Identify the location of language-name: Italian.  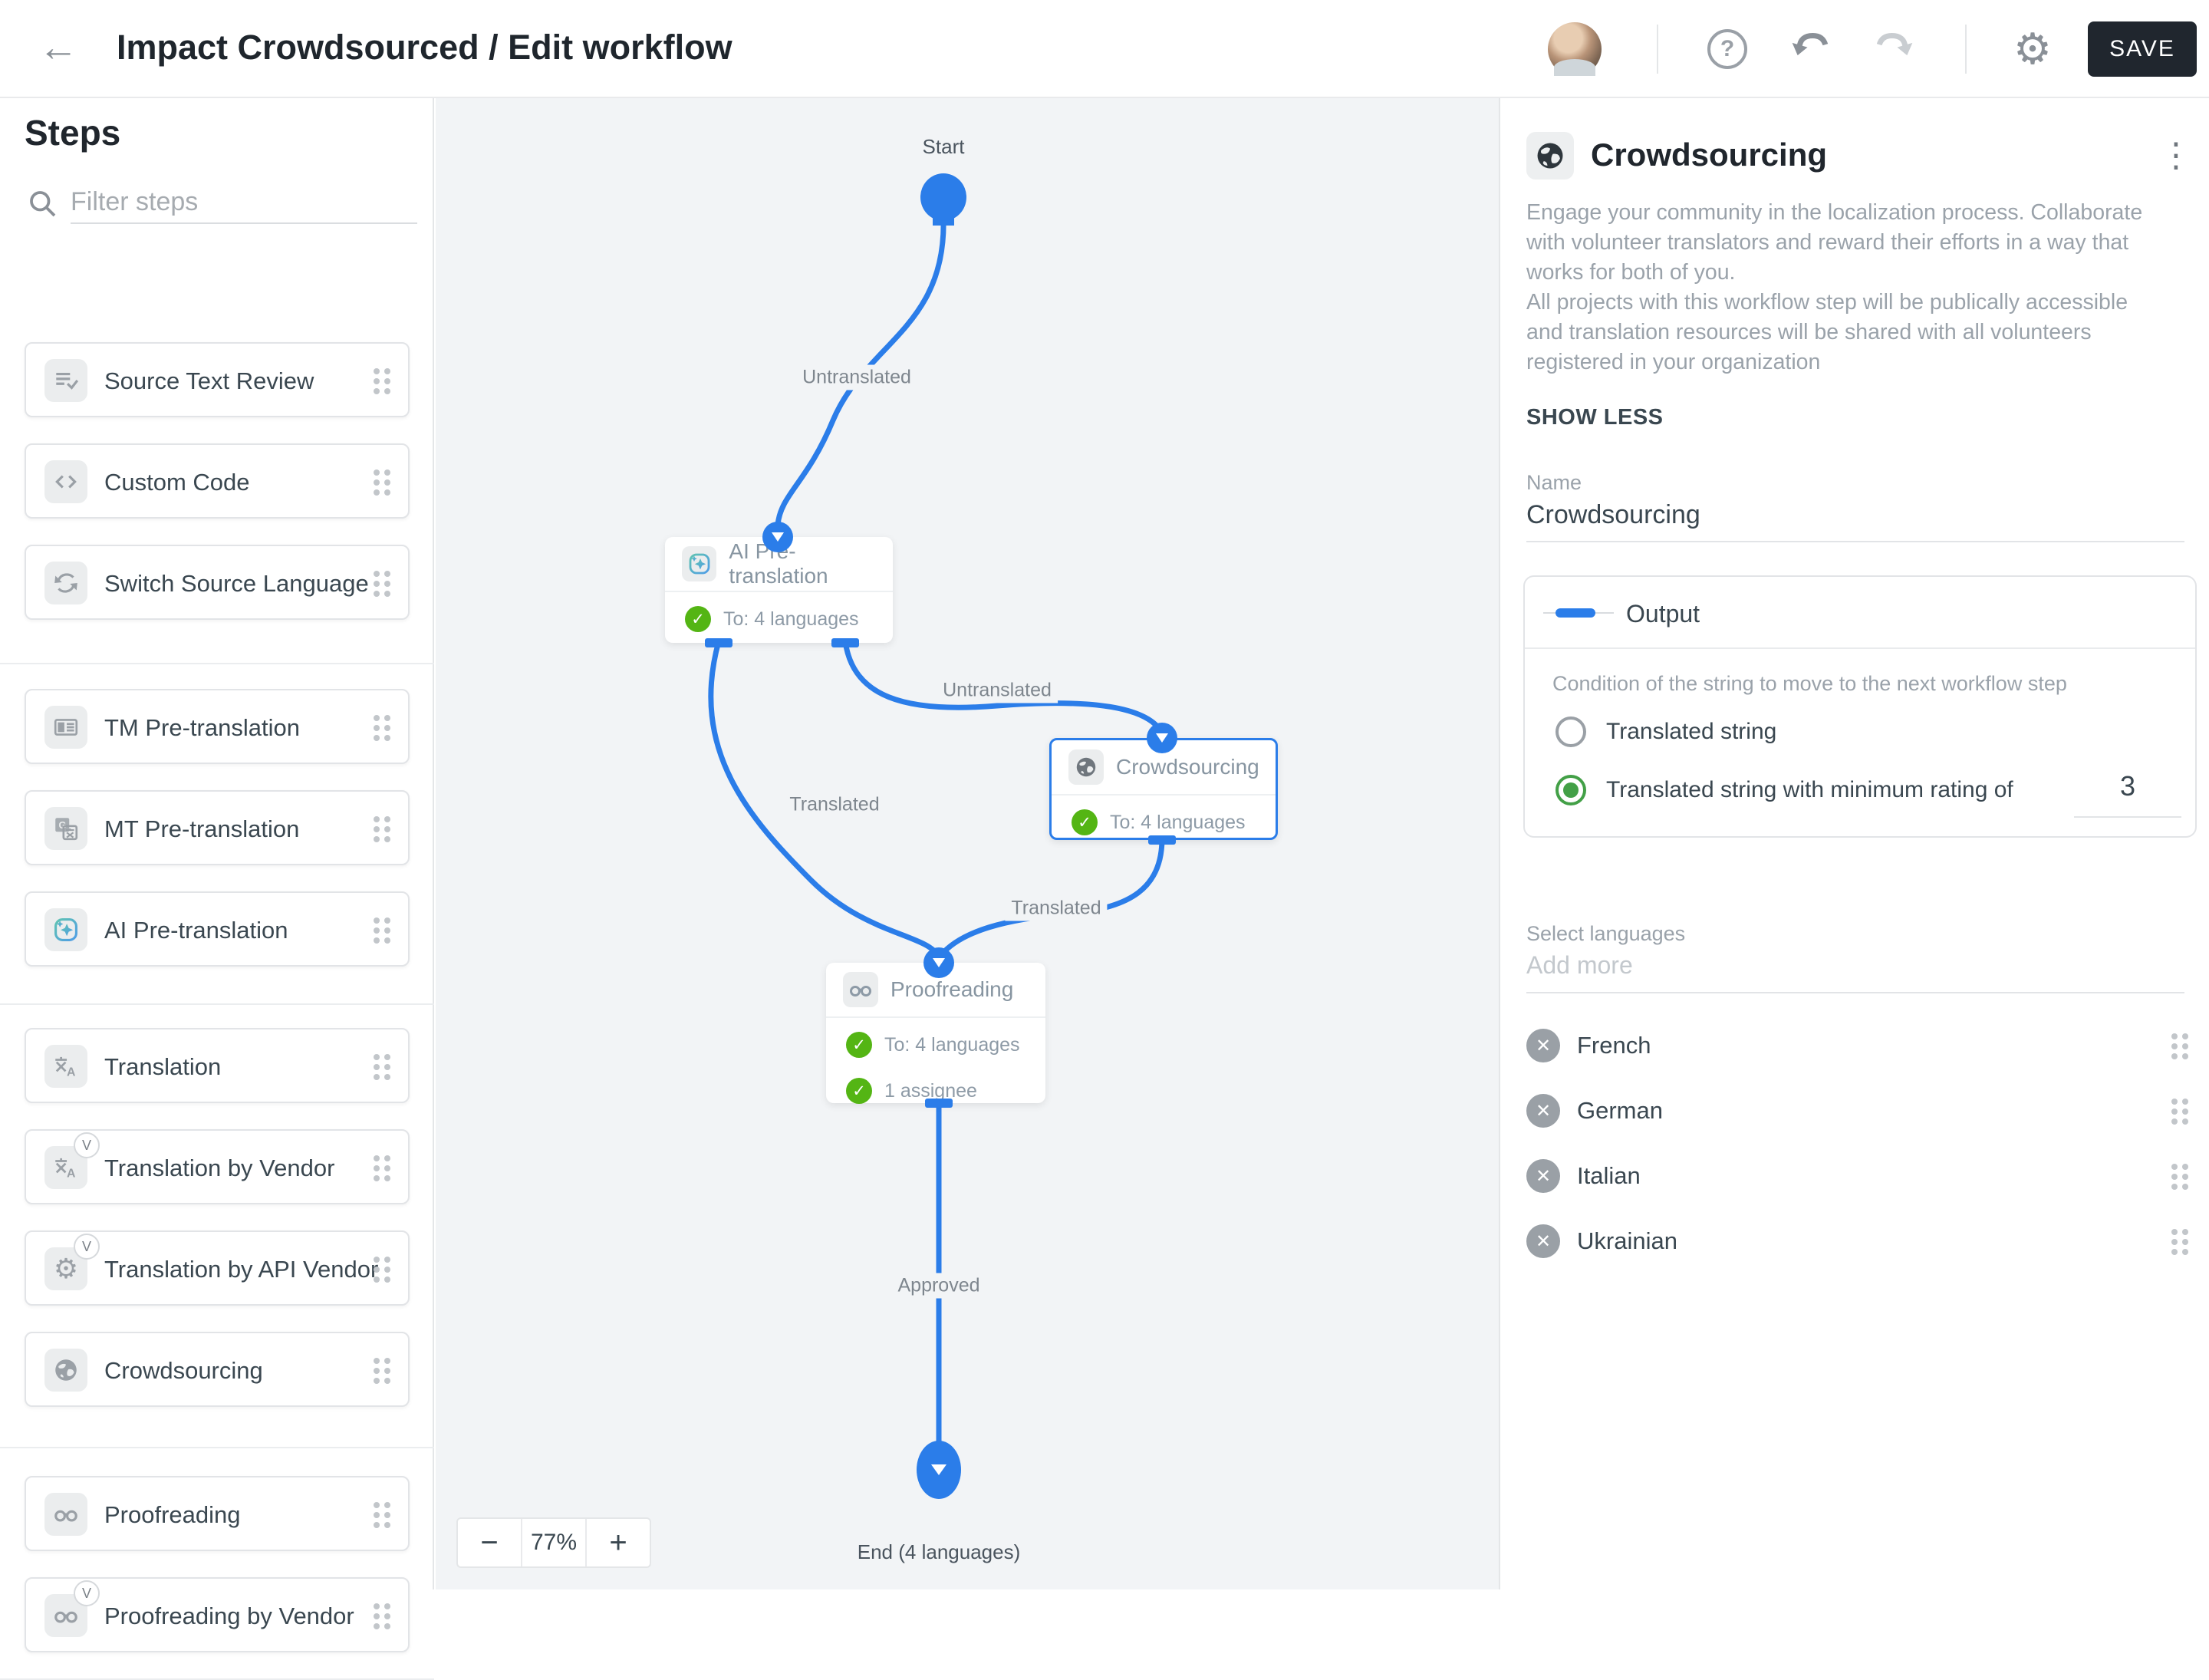
(1609, 1175).